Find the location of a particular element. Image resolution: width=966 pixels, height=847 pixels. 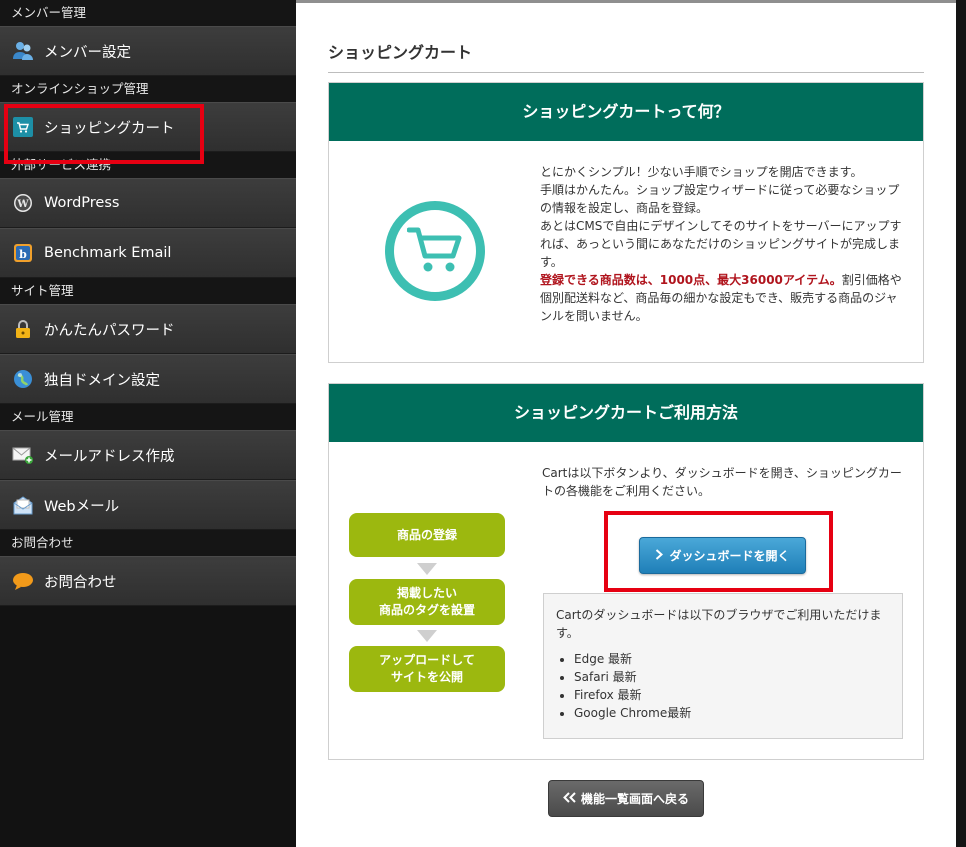

sidebar-item-label: Benchmark Email is located at coordinates (108, 253).